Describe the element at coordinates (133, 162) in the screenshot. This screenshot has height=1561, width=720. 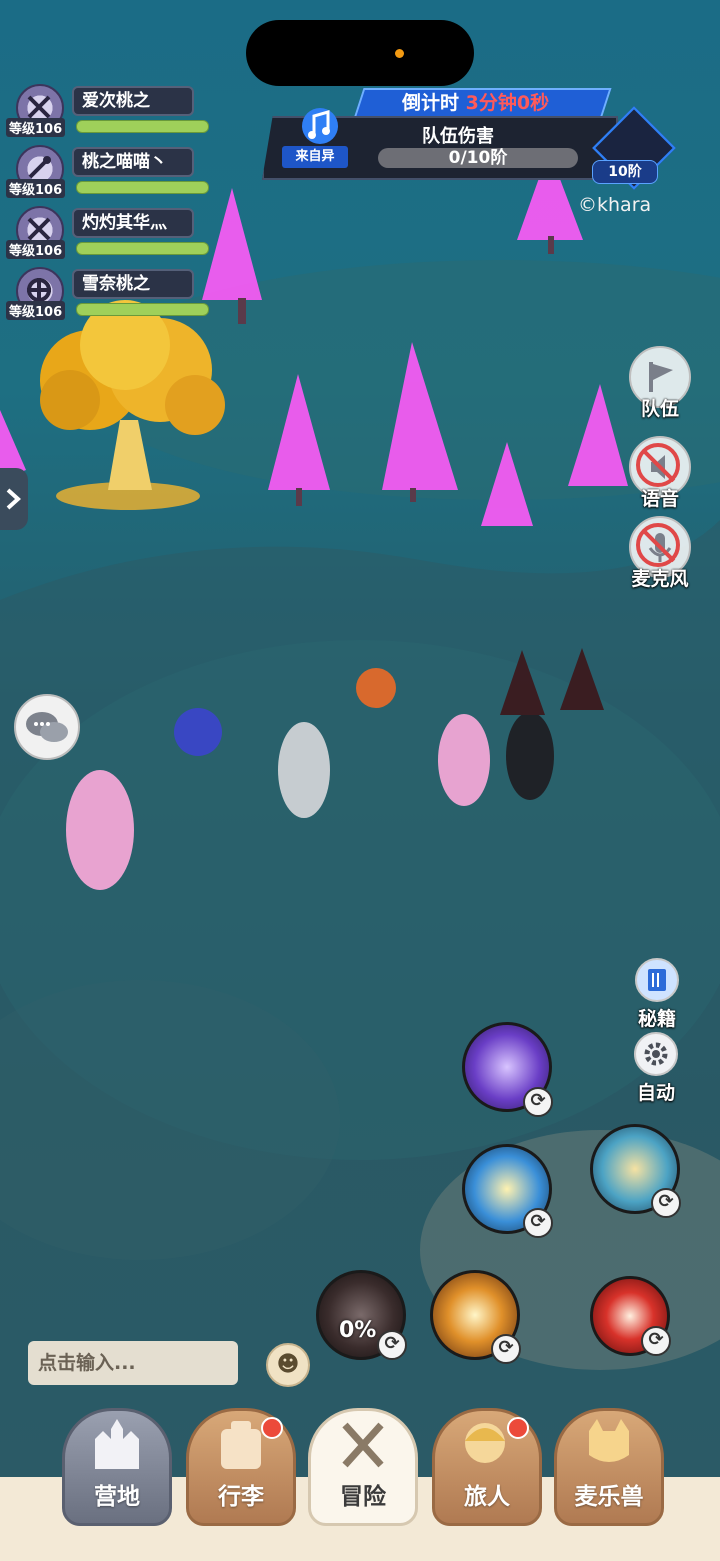
I see `member-name: 桃之喵喵丶` at that location.